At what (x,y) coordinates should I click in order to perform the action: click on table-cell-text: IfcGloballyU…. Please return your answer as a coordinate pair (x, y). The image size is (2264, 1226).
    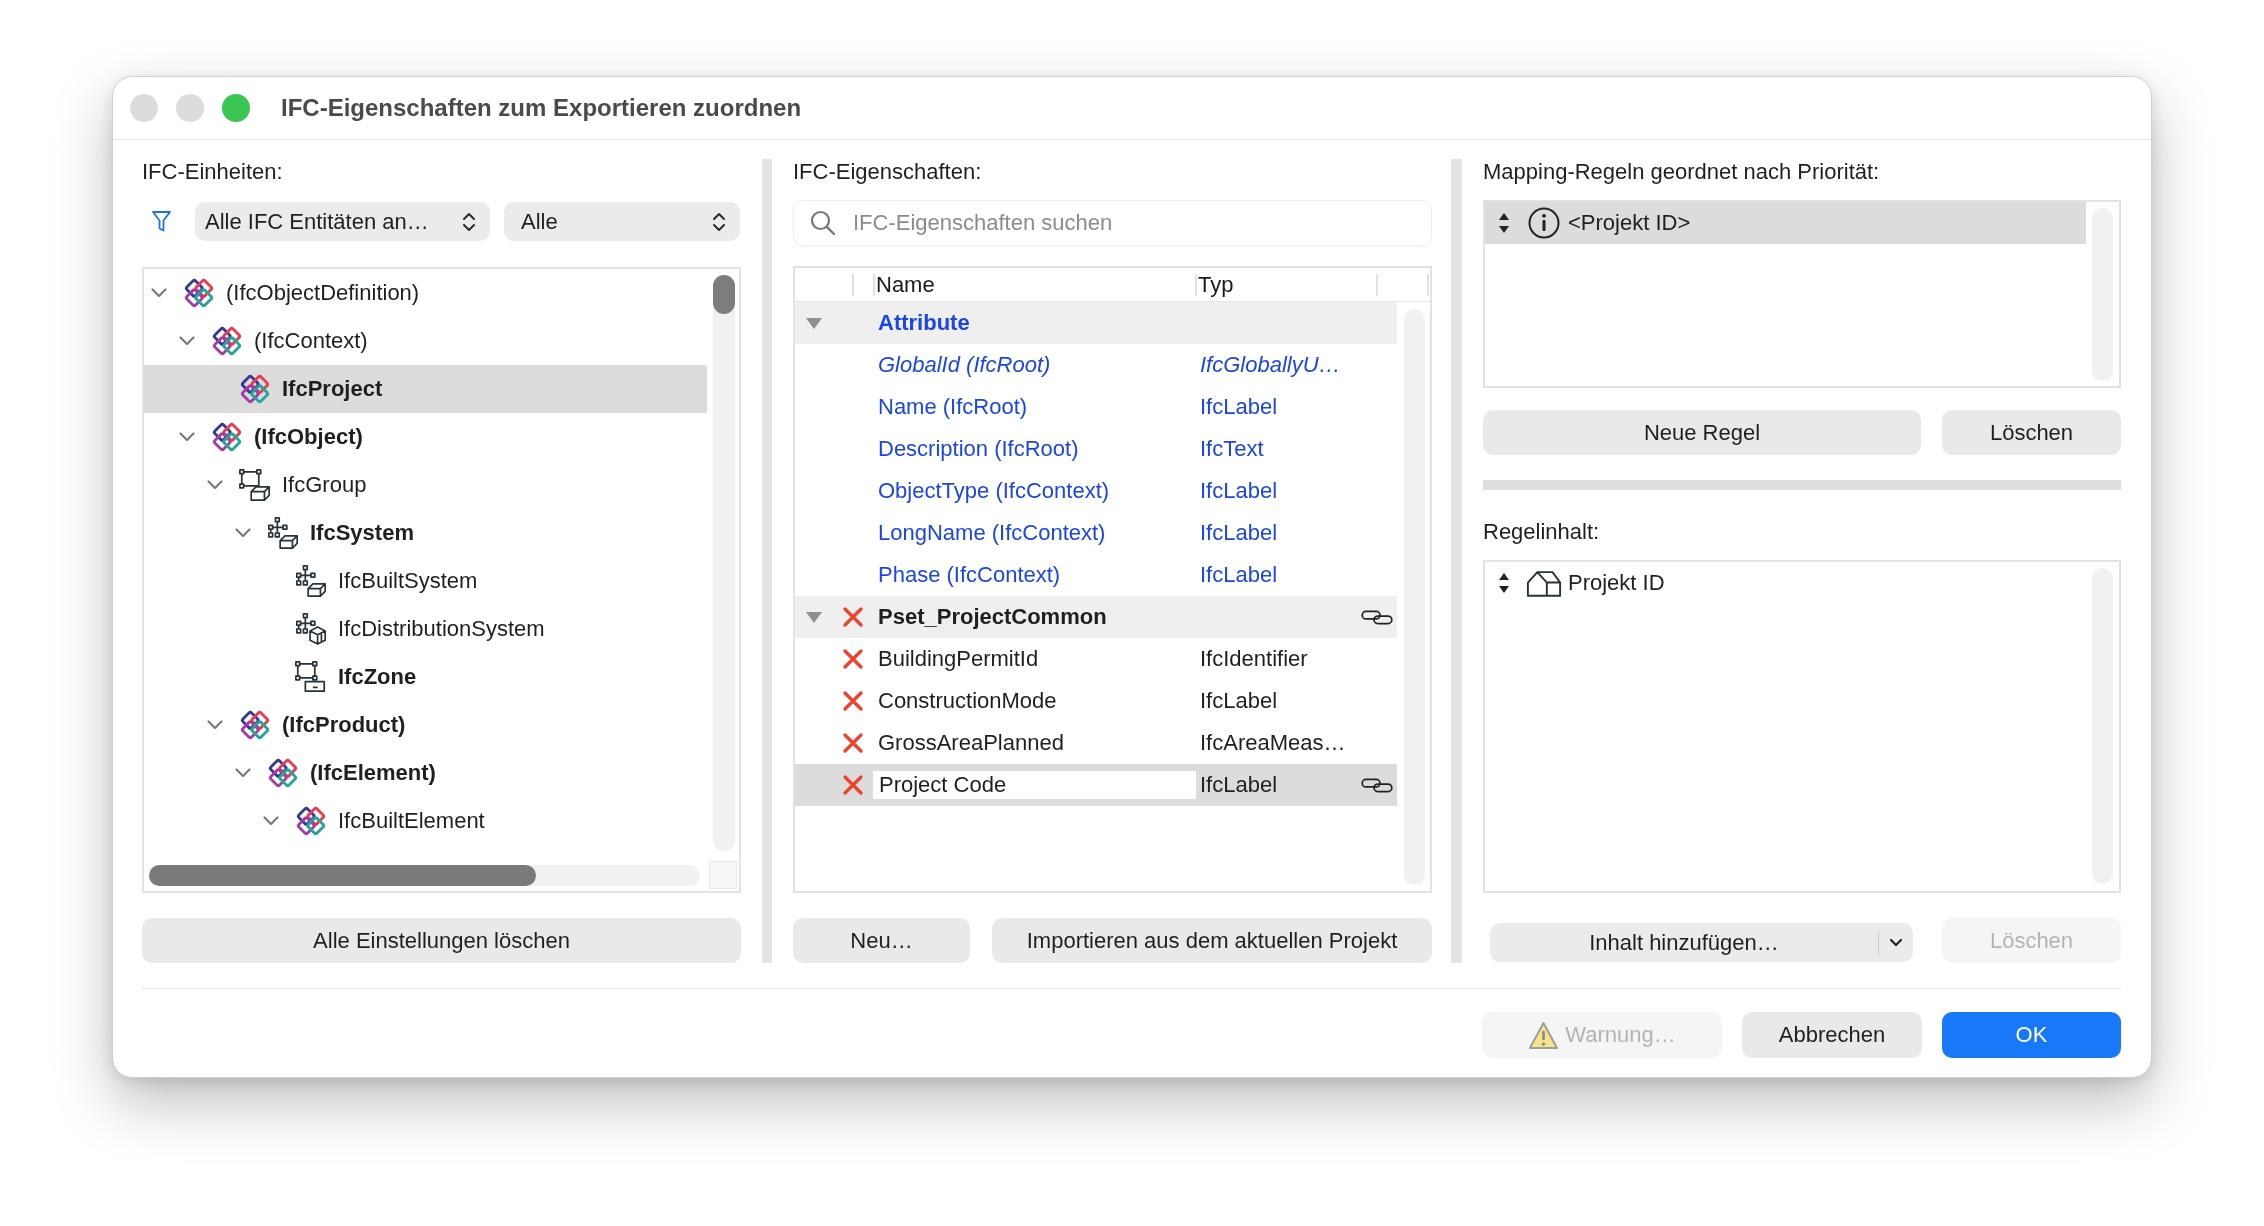
    Looking at the image, I should click on (1270, 365).